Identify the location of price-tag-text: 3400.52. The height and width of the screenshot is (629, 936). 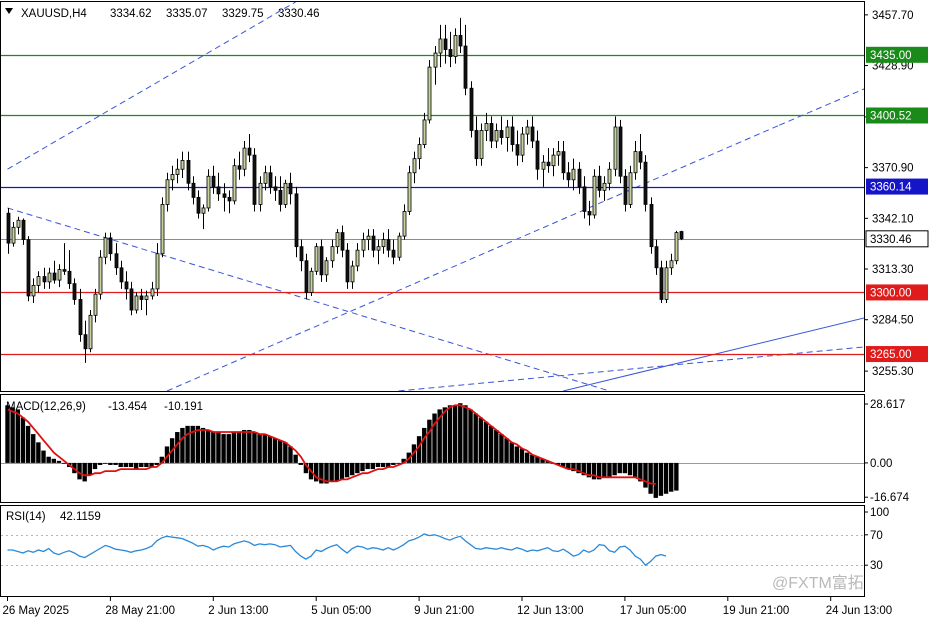
(891, 116).